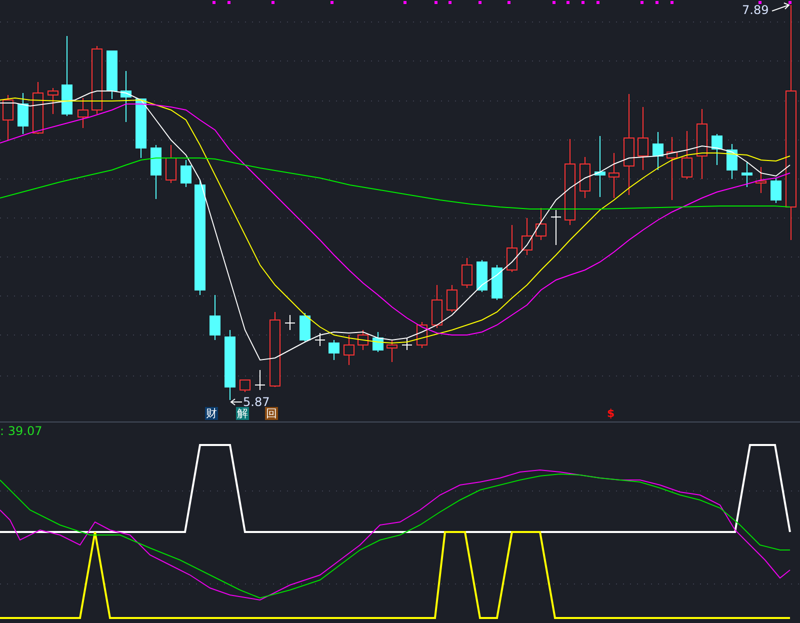 The height and width of the screenshot is (623, 800). Describe the element at coordinates (781, 7) in the screenshot. I see `high-pointer-arrow` at that location.